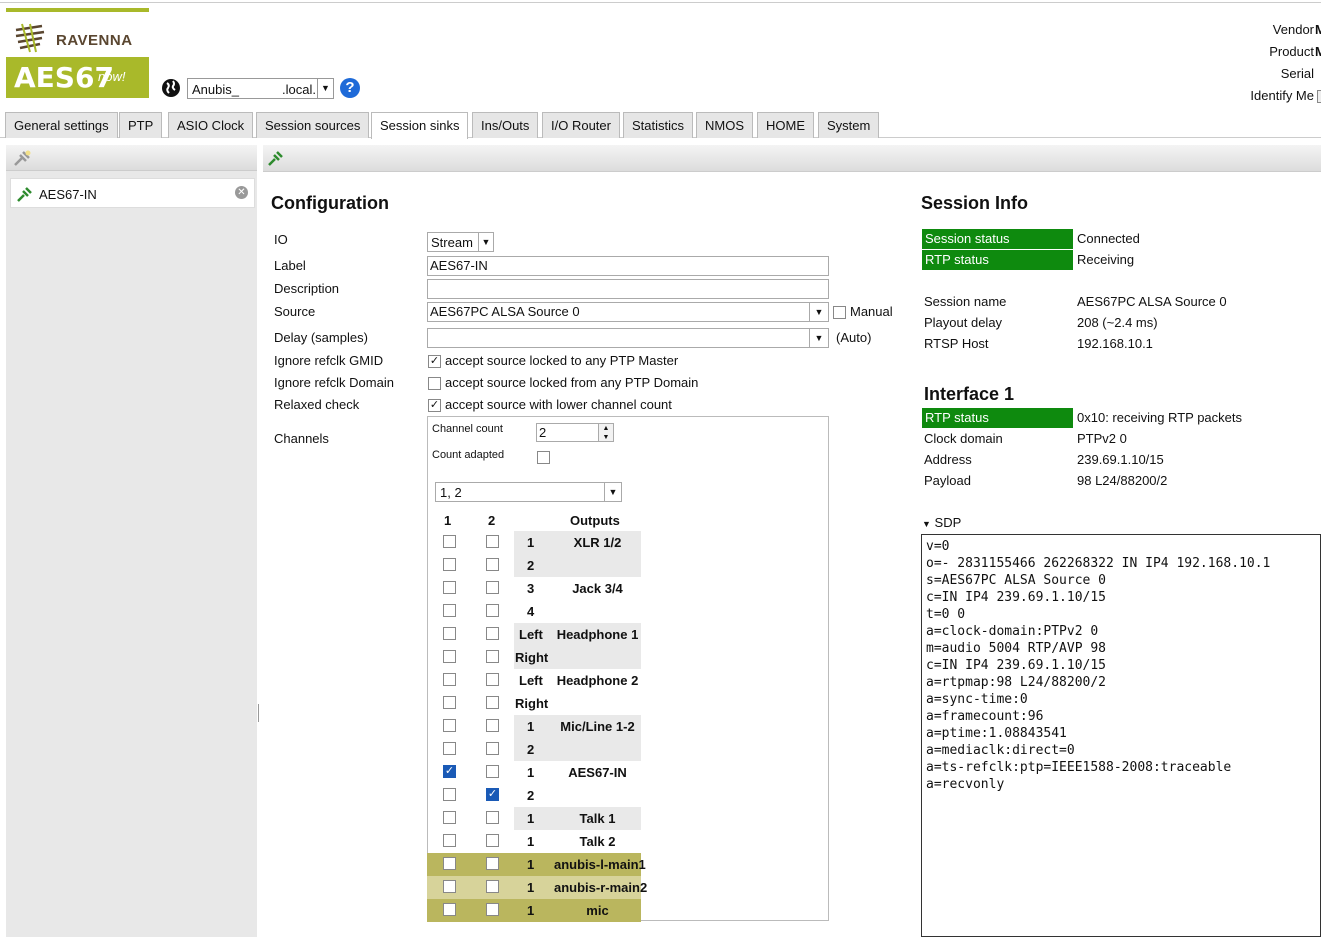 Image resolution: width=1321 pixels, height=937 pixels. I want to click on sink-list-toolbar, so click(131, 158).